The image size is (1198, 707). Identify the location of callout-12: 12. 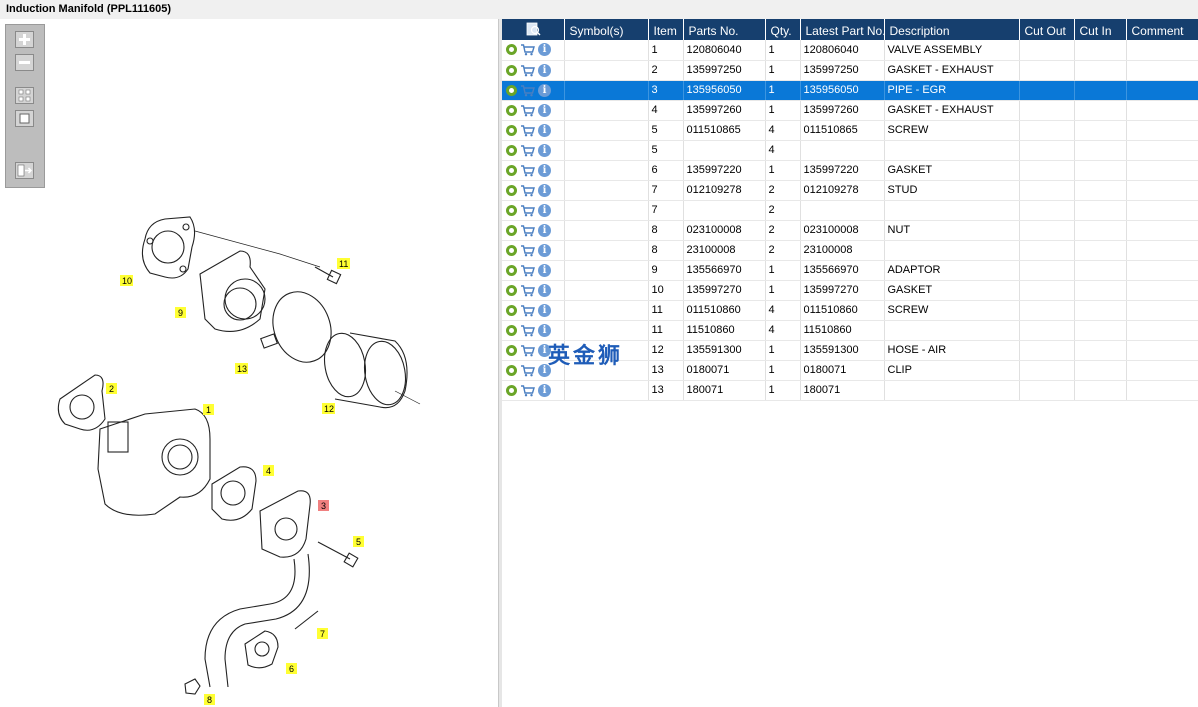
(328, 408).